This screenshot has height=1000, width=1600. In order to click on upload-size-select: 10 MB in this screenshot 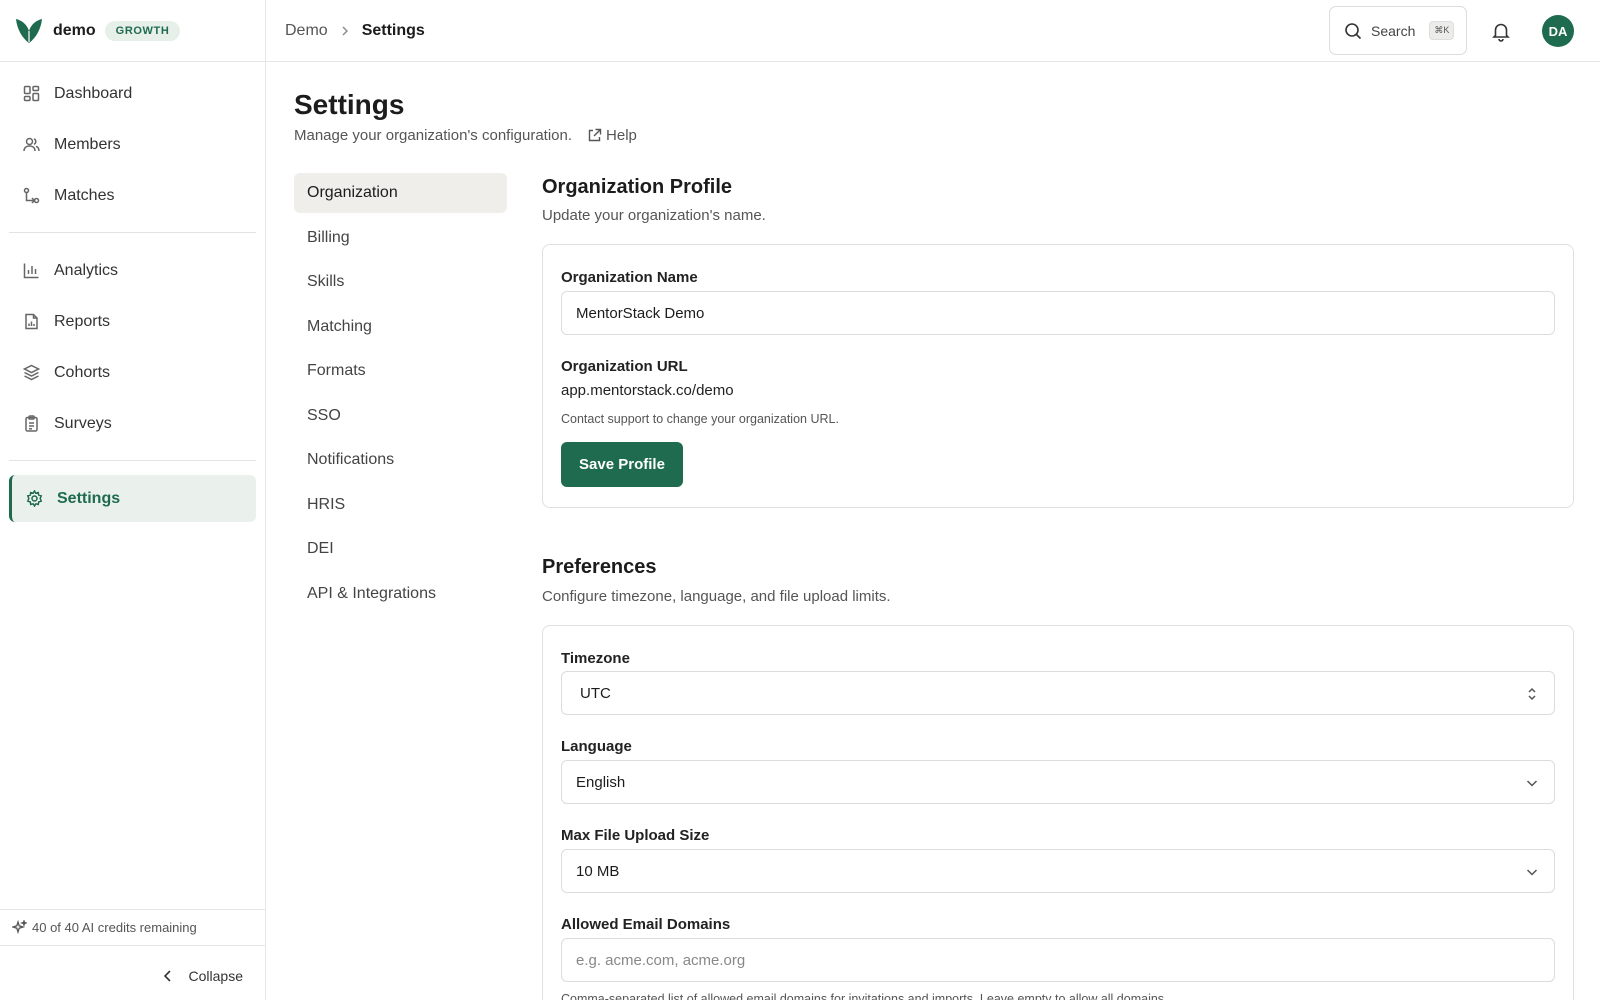, I will do `click(1058, 871)`.